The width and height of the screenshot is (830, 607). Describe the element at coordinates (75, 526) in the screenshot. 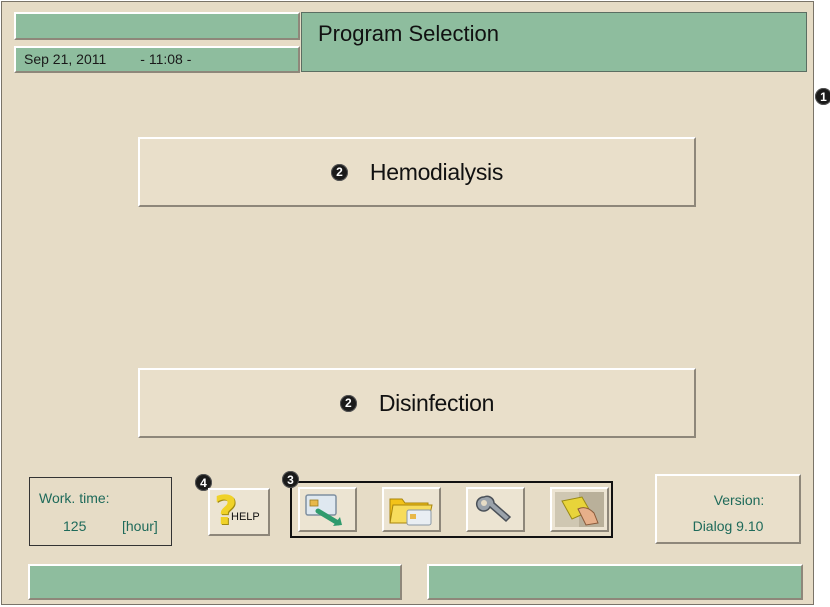

I see `work-time-value: 125` at that location.